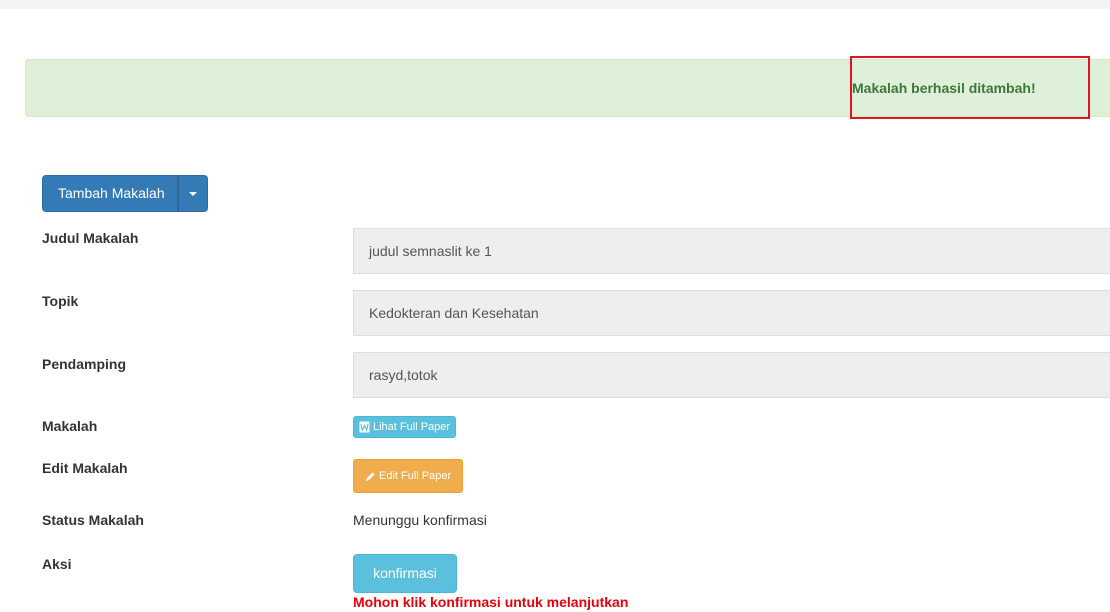 The image size is (1110, 612). What do you see at coordinates (405, 573) in the screenshot?
I see `confirm-button: konfirmasi` at bounding box center [405, 573].